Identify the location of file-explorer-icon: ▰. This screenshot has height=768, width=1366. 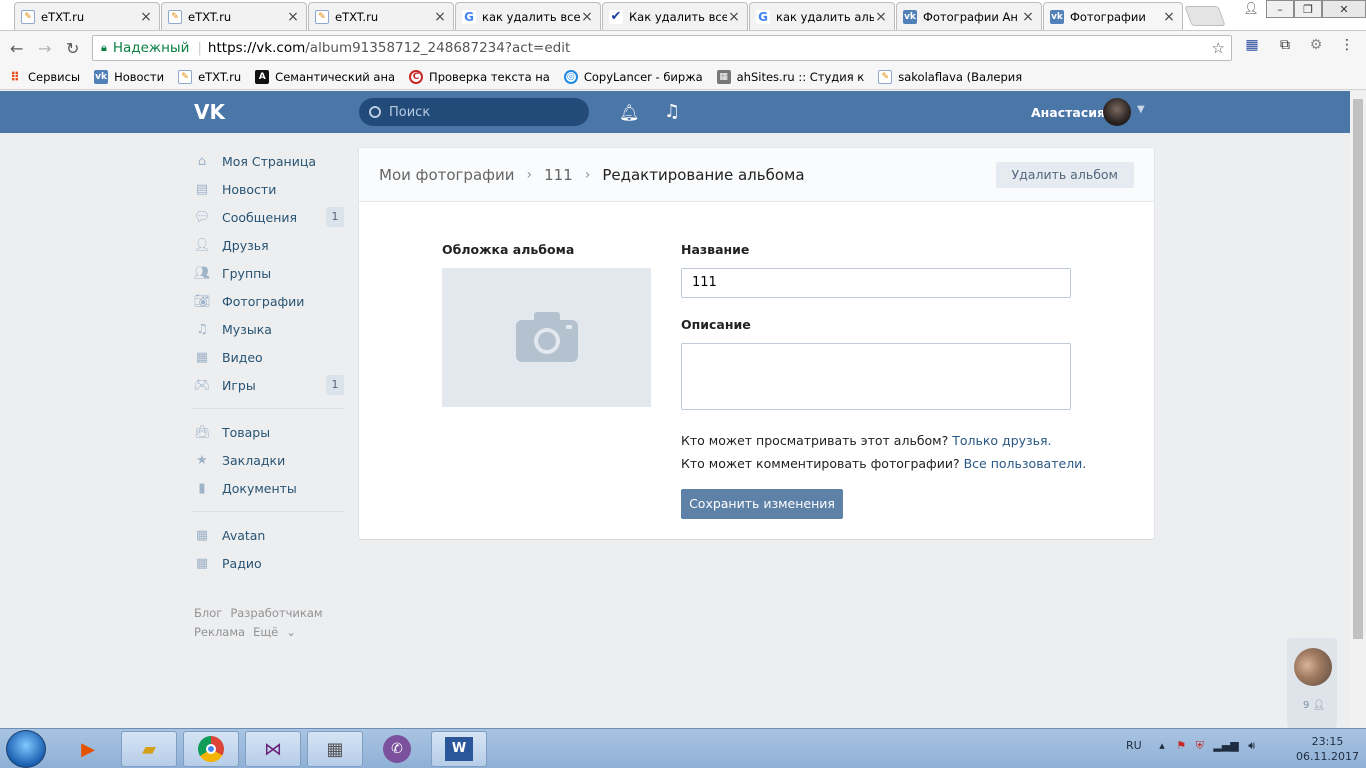
(149, 749).